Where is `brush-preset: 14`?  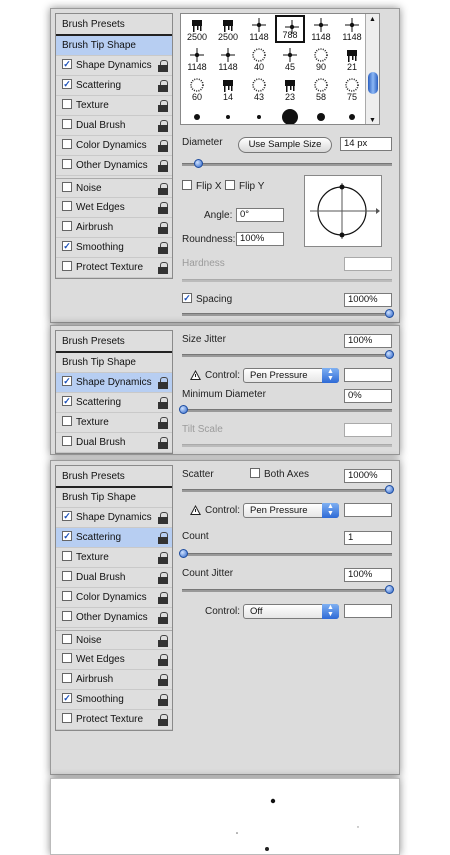 brush-preset: 14 is located at coordinates (228, 89).